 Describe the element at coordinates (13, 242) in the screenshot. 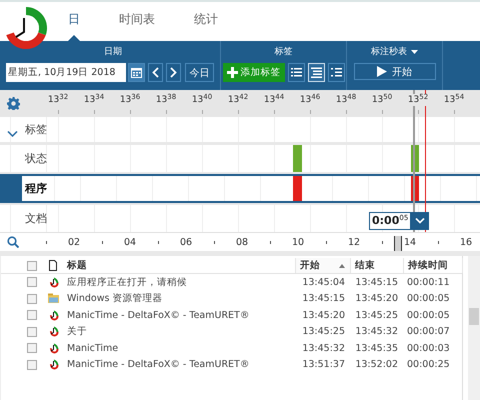

I see `search-icon` at that location.